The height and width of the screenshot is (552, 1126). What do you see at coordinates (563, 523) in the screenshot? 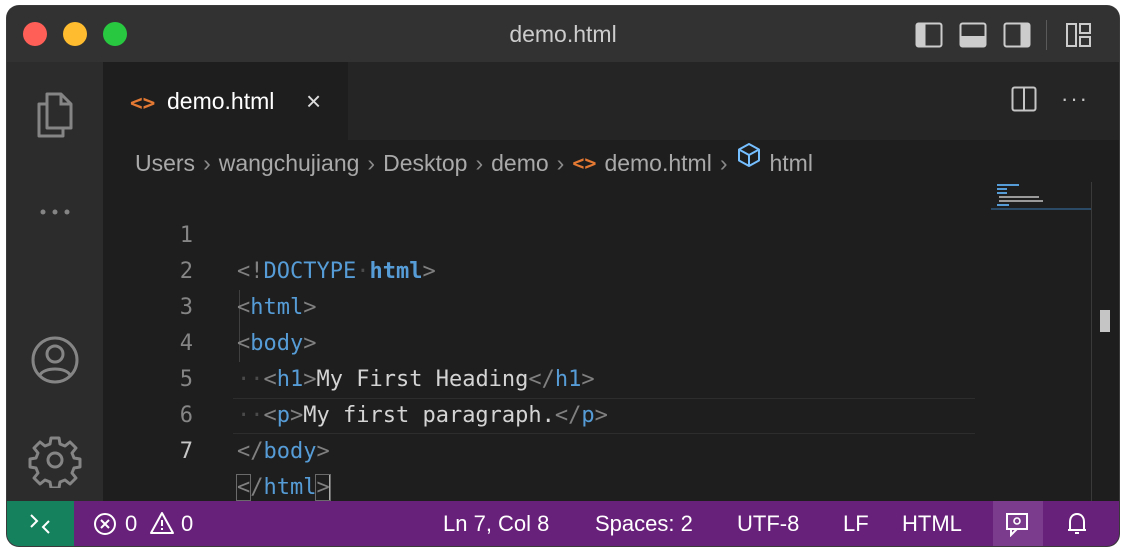
I see `status-bar: 0 0 Ln 7, Col 8 Spaces: 2 UTF-8 LF HTML` at bounding box center [563, 523].